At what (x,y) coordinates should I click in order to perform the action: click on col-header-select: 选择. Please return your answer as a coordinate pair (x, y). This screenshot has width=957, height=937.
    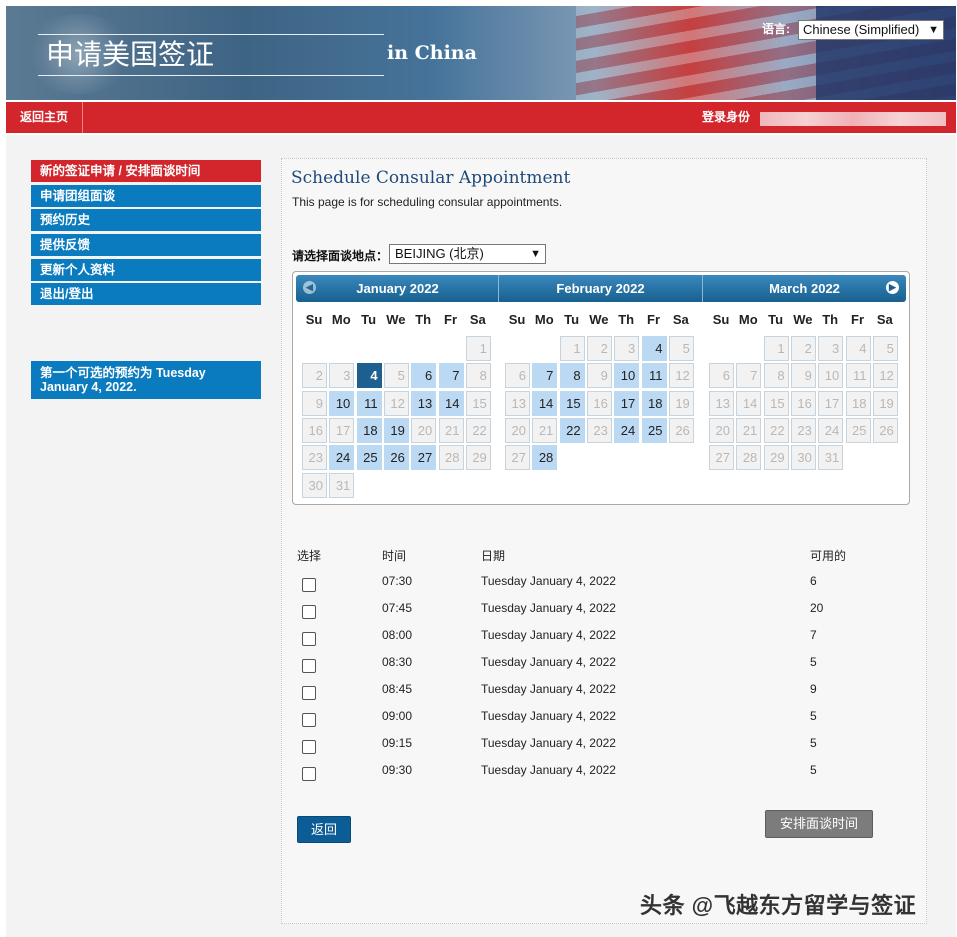
    Looking at the image, I should click on (309, 556).